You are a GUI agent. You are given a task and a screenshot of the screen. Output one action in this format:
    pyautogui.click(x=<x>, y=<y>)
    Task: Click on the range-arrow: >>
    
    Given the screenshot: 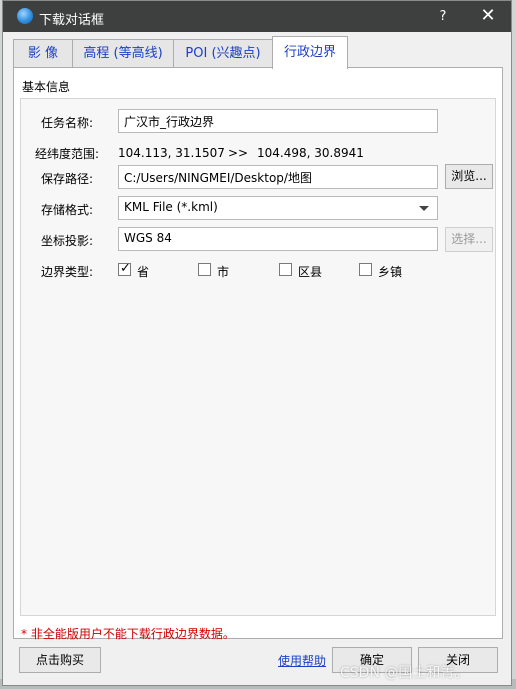 What is the action you would take?
    pyautogui.click(x=238, y=153)
    